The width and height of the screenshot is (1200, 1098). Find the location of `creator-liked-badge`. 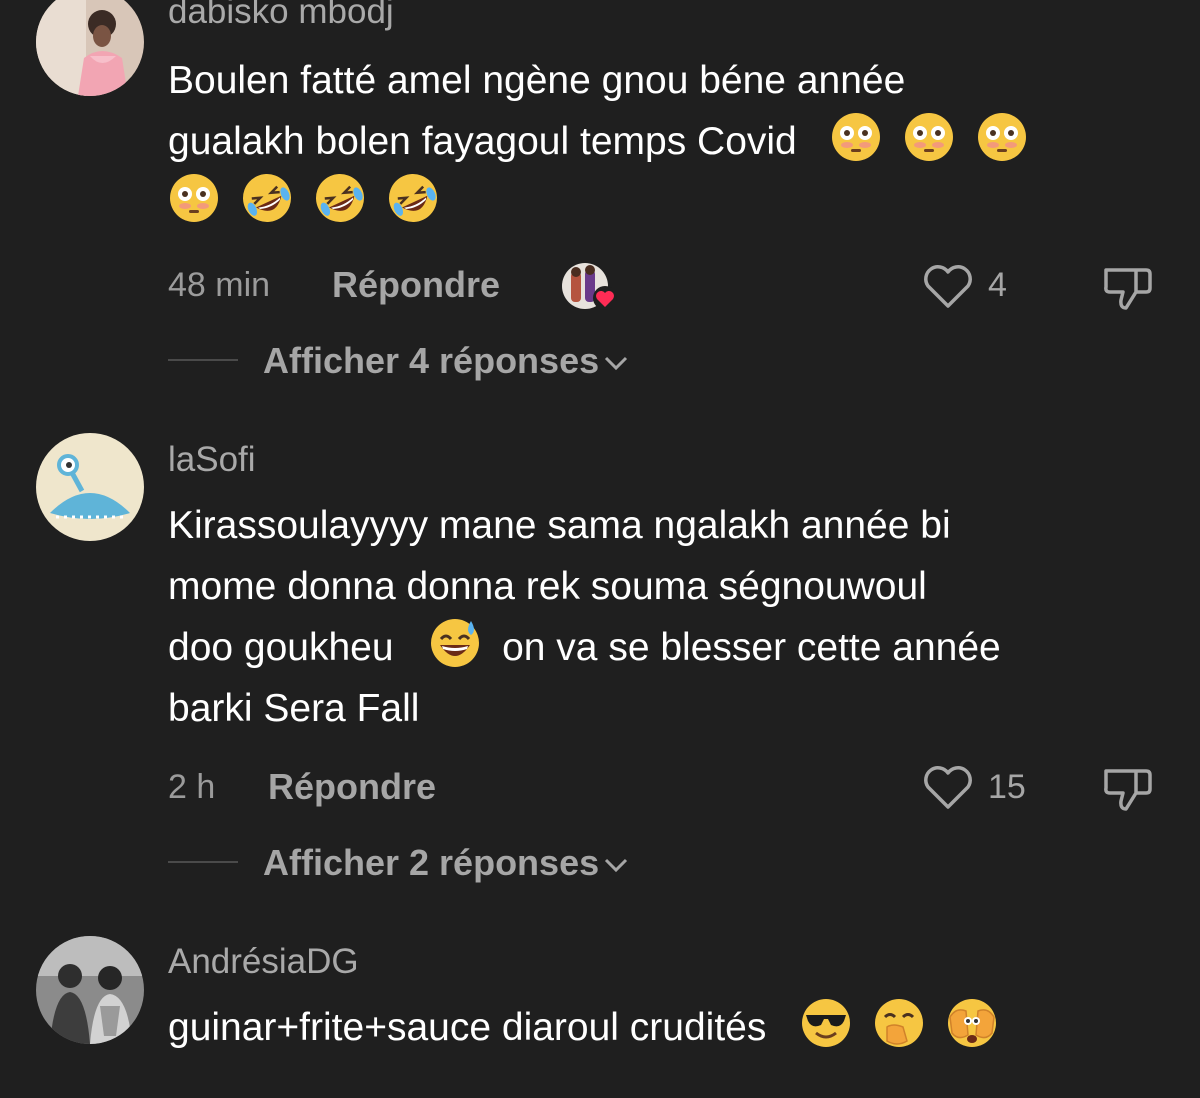

creator-liked-badge is located at coordinates (589, 286).